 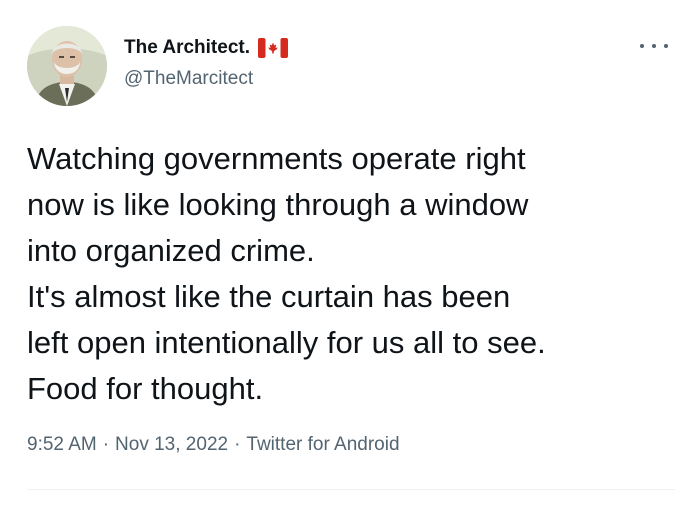 What do you see at coordinates (351, 489) in the screenshot?
I see `divider` at bounding box center [351, 489].